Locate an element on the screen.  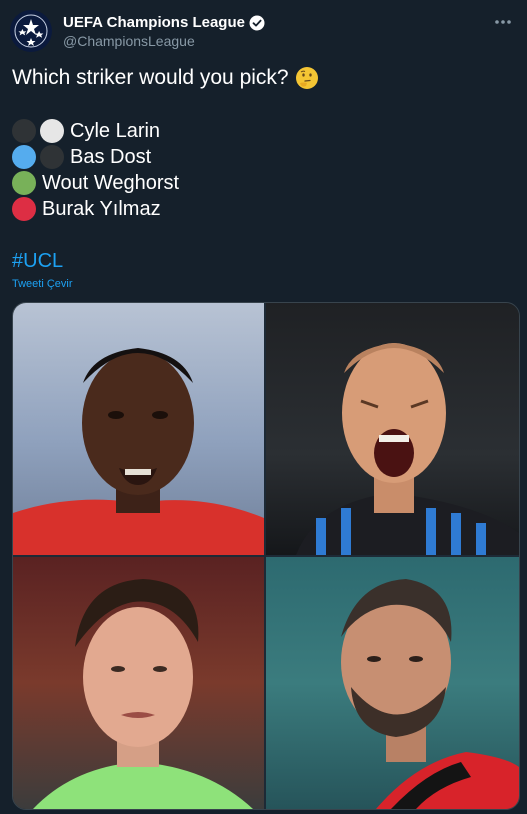
option-label: Burak Yılmaz is located at coordinates (101, 208).